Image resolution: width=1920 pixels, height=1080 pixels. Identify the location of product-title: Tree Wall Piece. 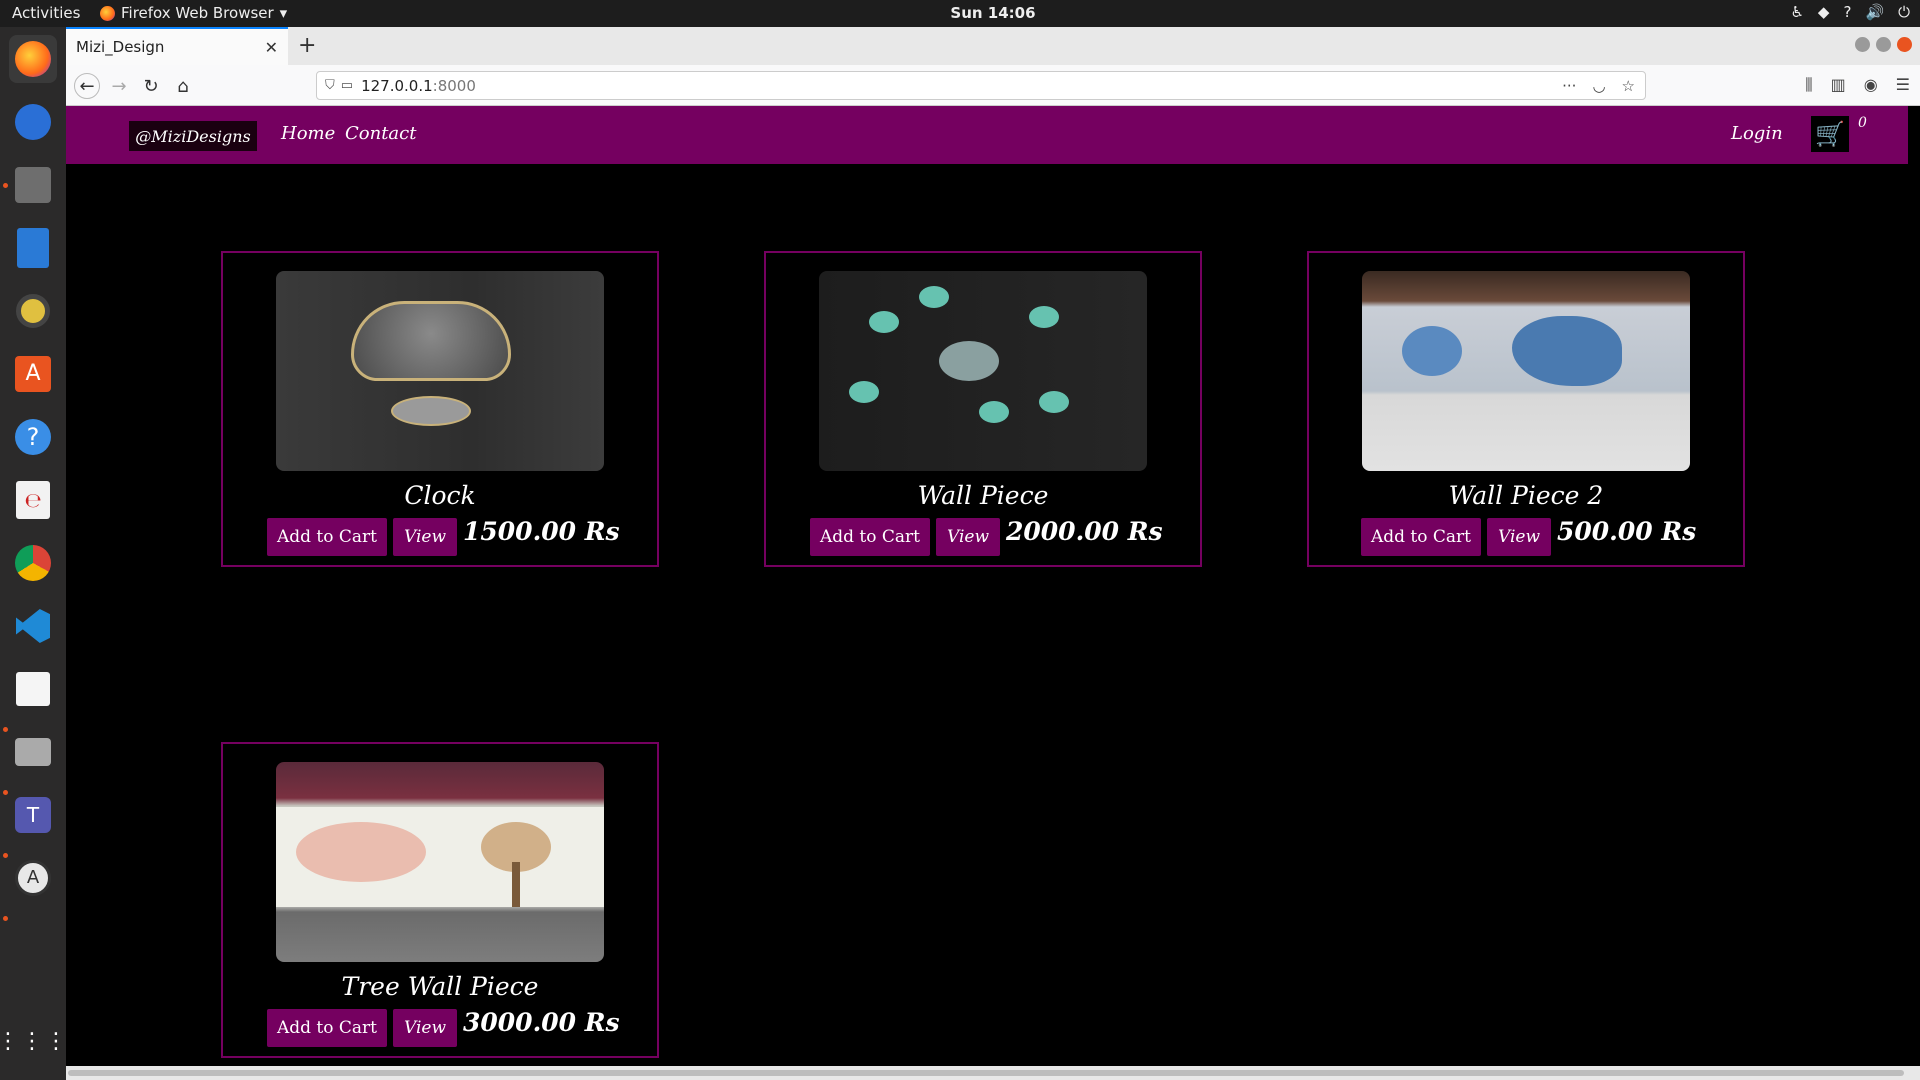
(440, 986).